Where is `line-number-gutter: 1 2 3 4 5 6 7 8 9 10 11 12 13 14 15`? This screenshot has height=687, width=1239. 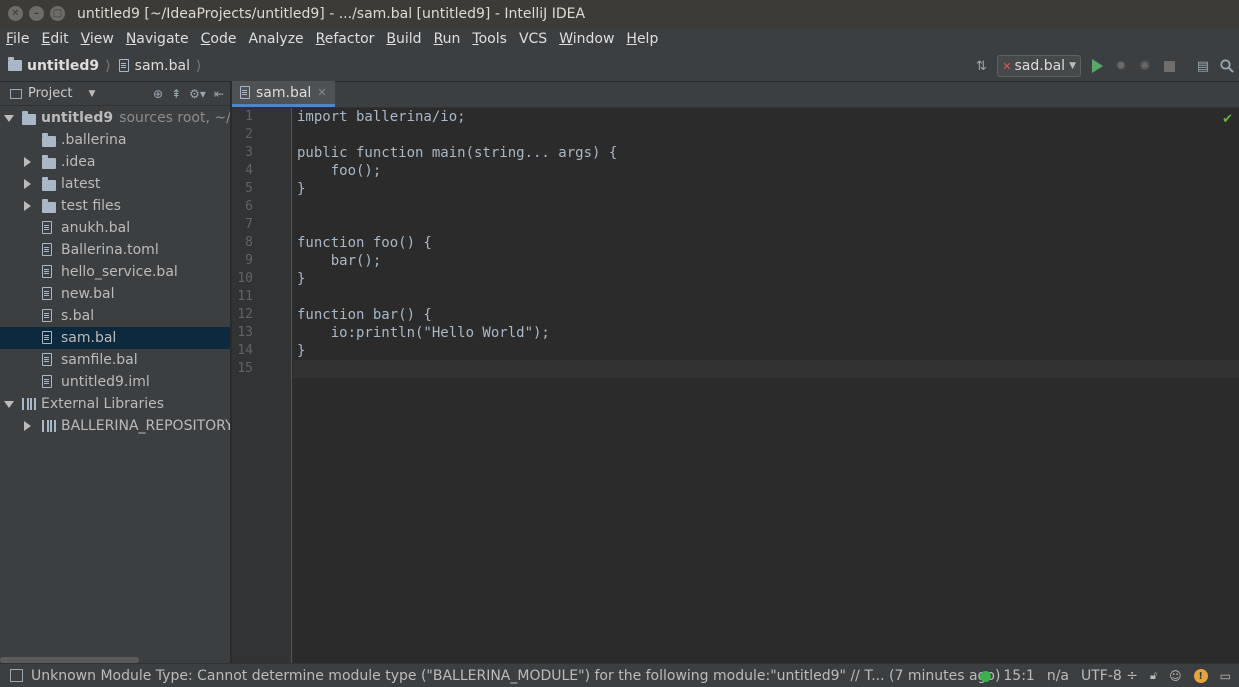
line-number-gutter: 1 2 3 4 5 6 7 8 9 10 11 12 13 14 15 is located at coordinates (262, 385).